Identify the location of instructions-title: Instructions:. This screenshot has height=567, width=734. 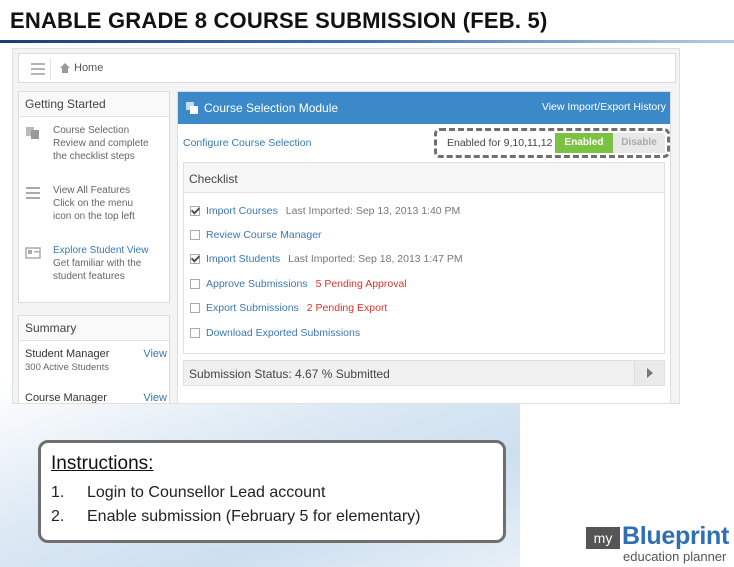
(102, 463).